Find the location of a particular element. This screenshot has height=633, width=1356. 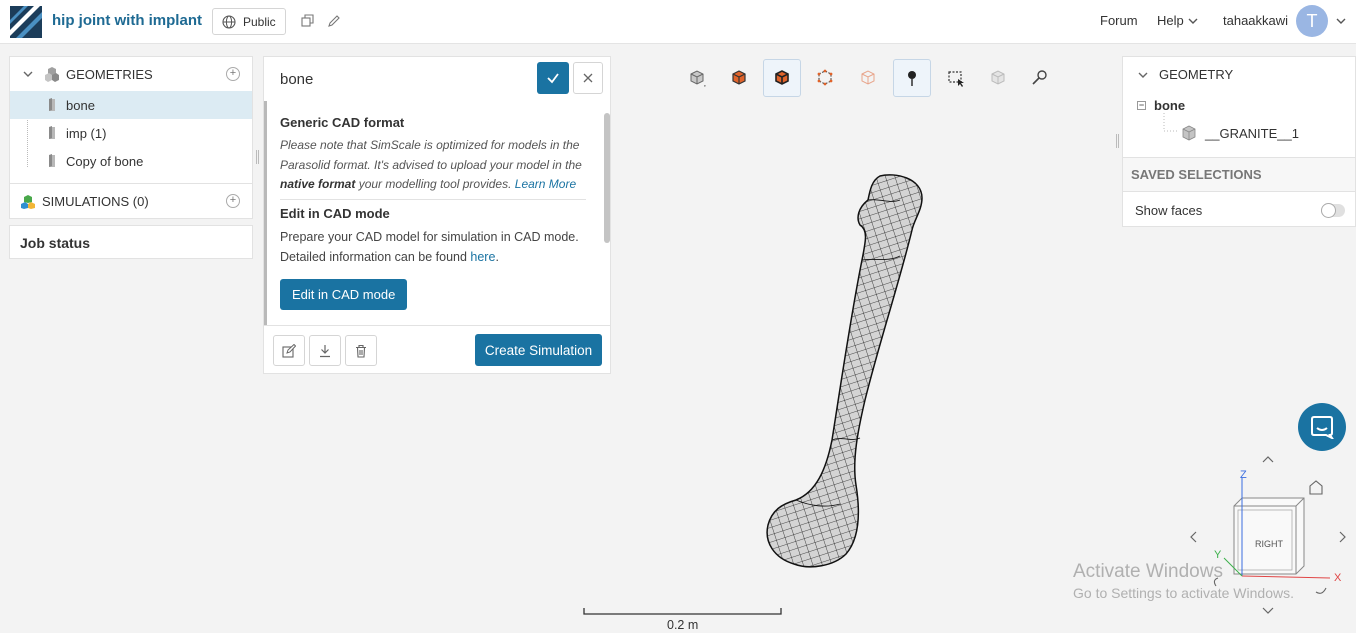

geometry-item: Copy of bone is located at coordinates (131, 161).